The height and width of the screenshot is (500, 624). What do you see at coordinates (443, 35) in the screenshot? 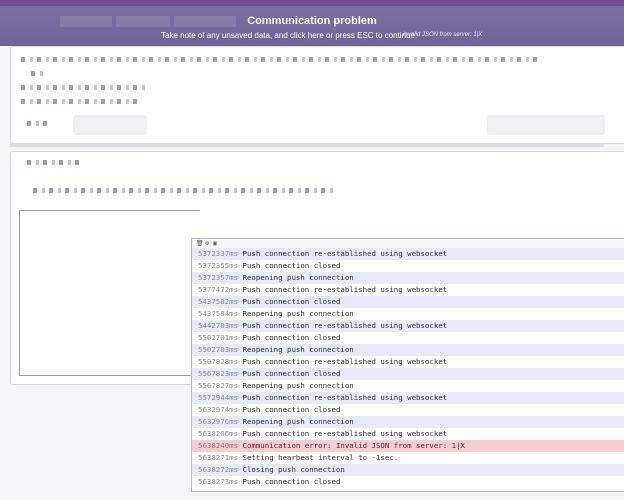
I see `banner-error-detail: Invalid JSON from server: 1|X` at bounding box center [443, 35].